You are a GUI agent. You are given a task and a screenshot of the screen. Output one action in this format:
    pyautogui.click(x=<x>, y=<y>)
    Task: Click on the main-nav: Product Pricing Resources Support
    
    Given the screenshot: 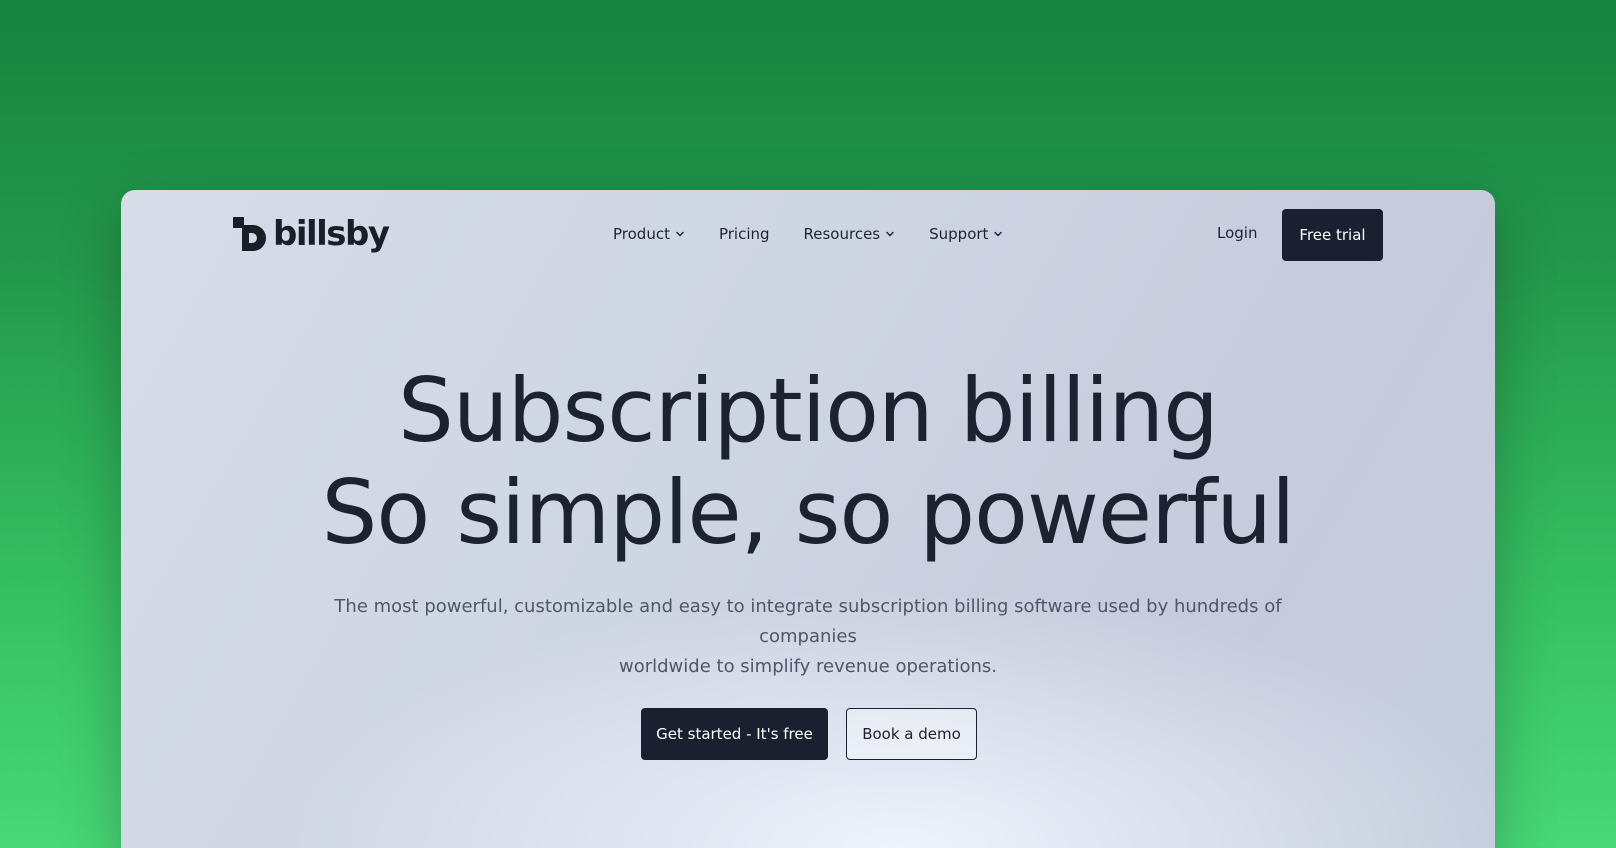 What is the action you would take?
    pyautogui.click(x=825, y=234)
    